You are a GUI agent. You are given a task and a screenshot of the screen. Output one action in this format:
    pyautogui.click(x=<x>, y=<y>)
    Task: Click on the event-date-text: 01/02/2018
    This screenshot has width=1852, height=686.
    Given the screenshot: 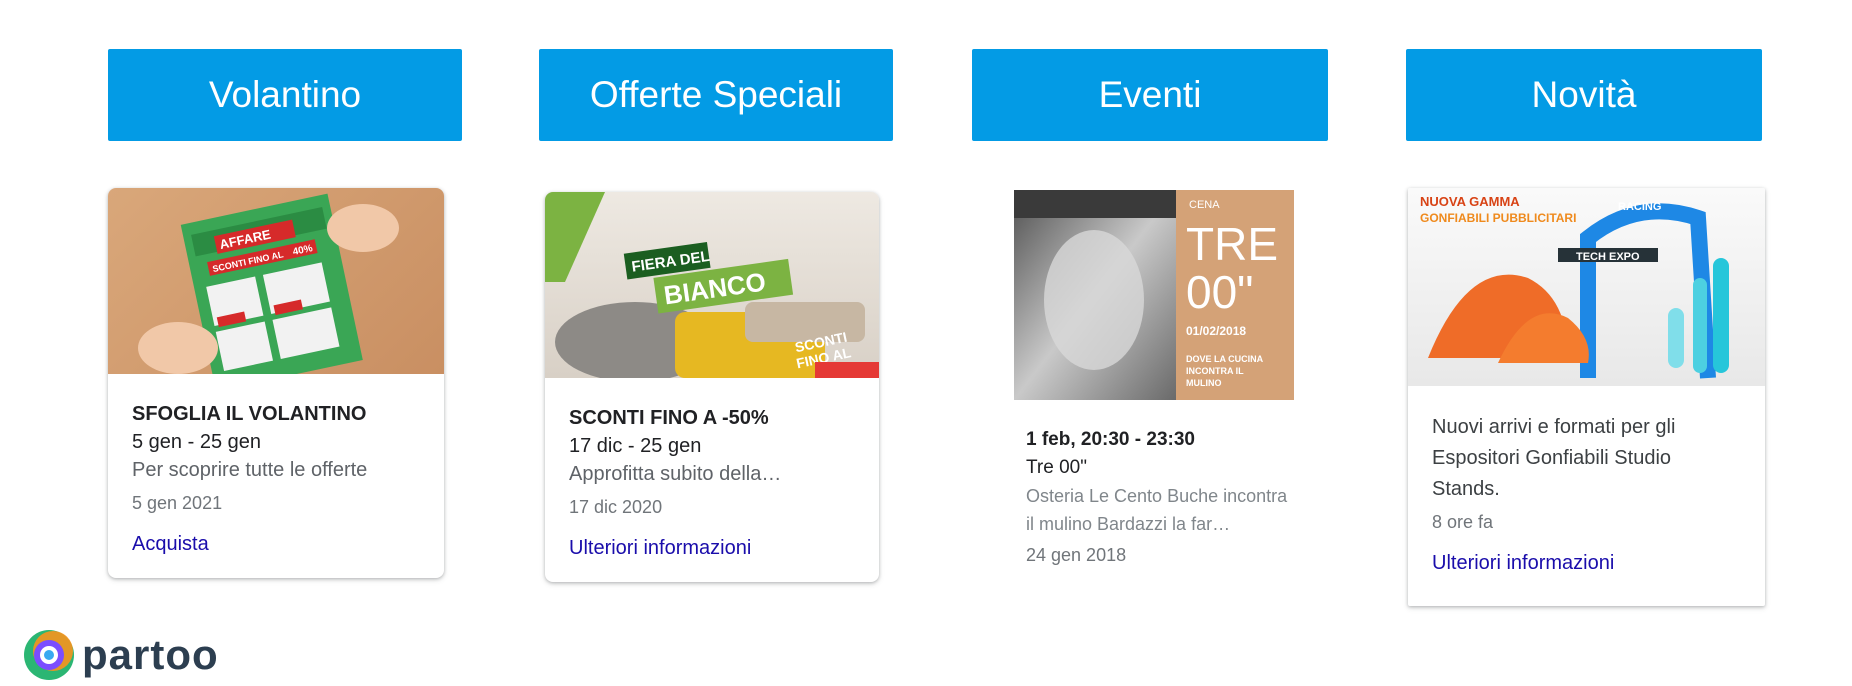 What is the action you would take?
    pyautogui.click(x=1216, y=331)
    